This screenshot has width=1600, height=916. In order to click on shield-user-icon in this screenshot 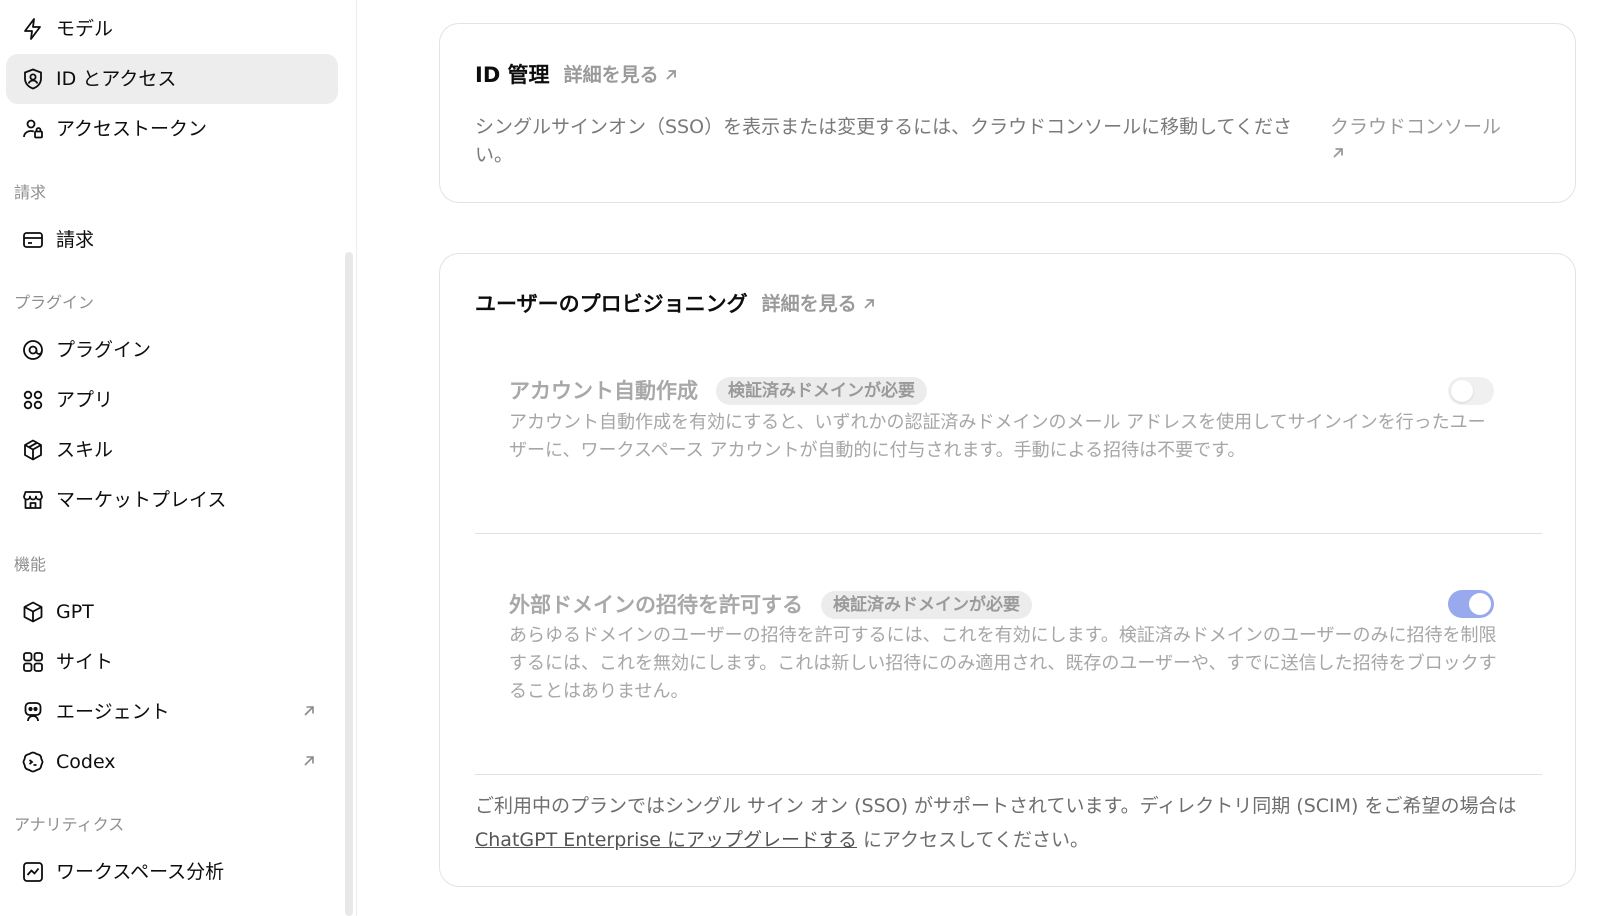, I will do `click(33, 79)`.